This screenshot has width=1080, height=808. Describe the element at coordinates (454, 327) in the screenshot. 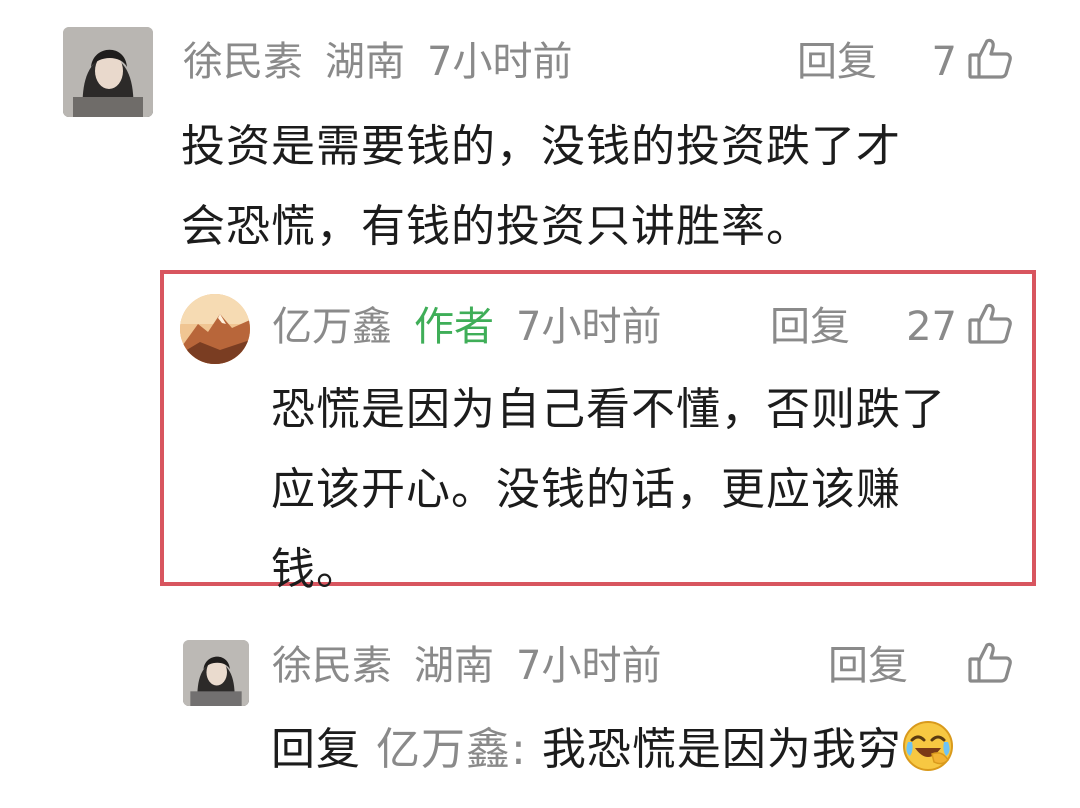

I see `author-badge: 作者` at that location.